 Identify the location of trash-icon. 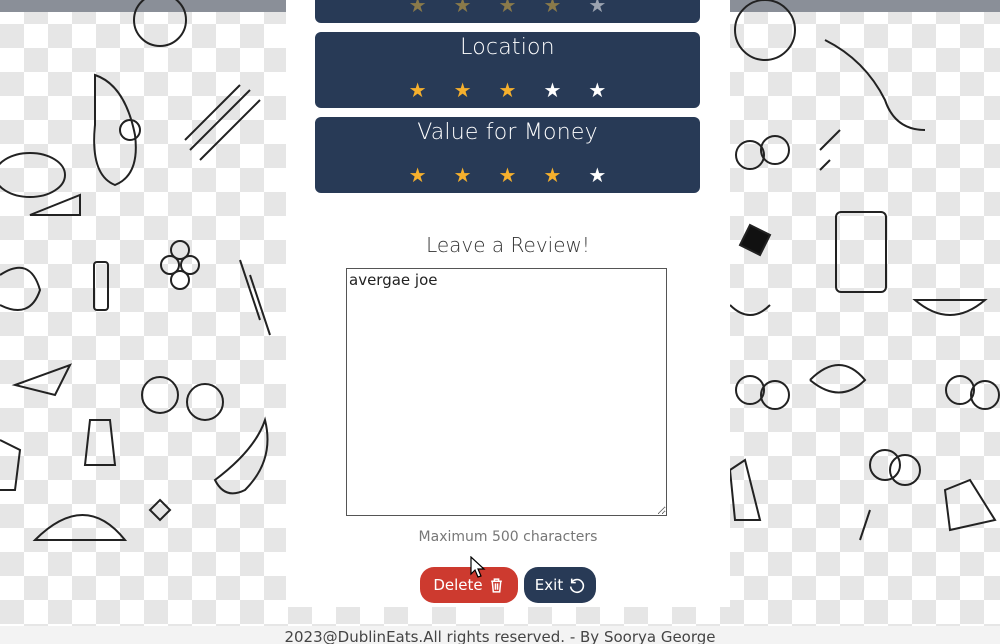
(496, 585).